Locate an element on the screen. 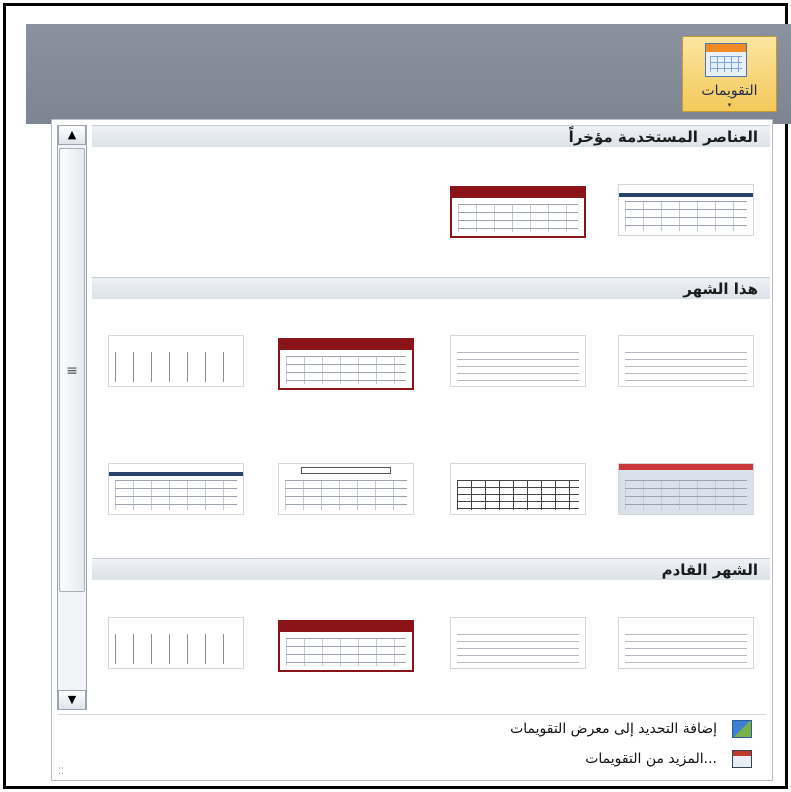 This screenshot has height=792, width=791. add-to-gallery-icon is located at coordinates (742, 729).